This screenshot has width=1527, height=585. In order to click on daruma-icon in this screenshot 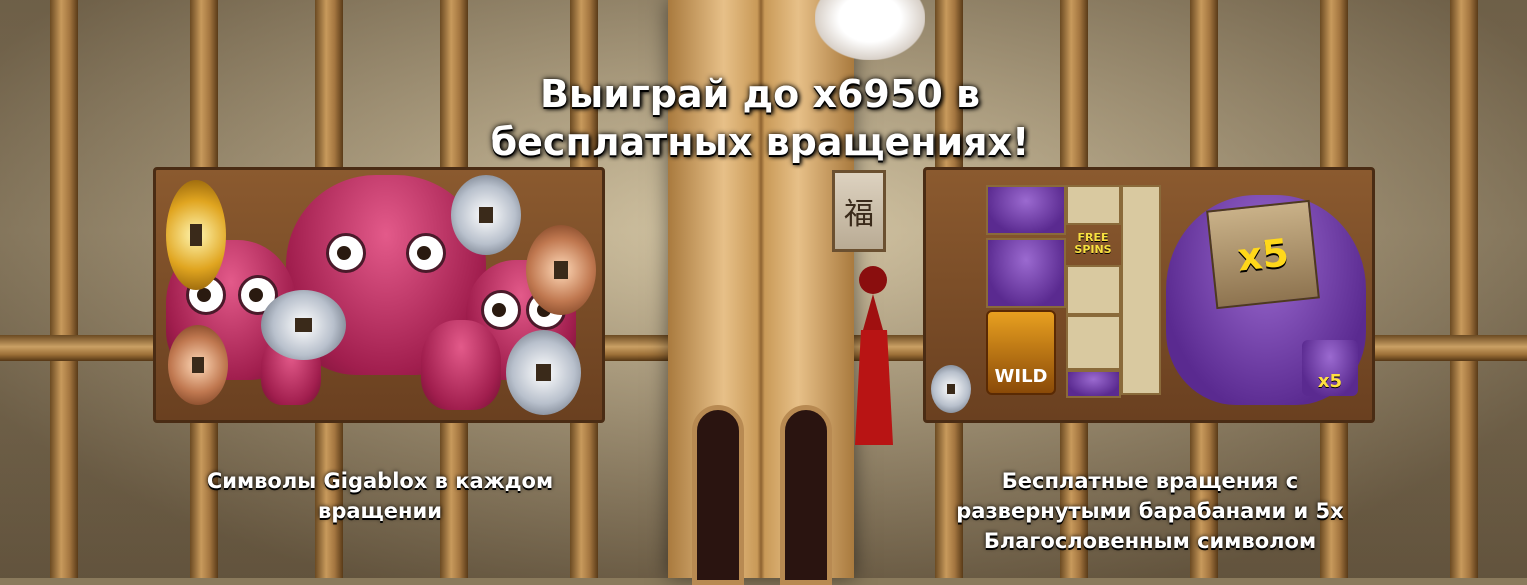, I will do `click(461, 365)`.